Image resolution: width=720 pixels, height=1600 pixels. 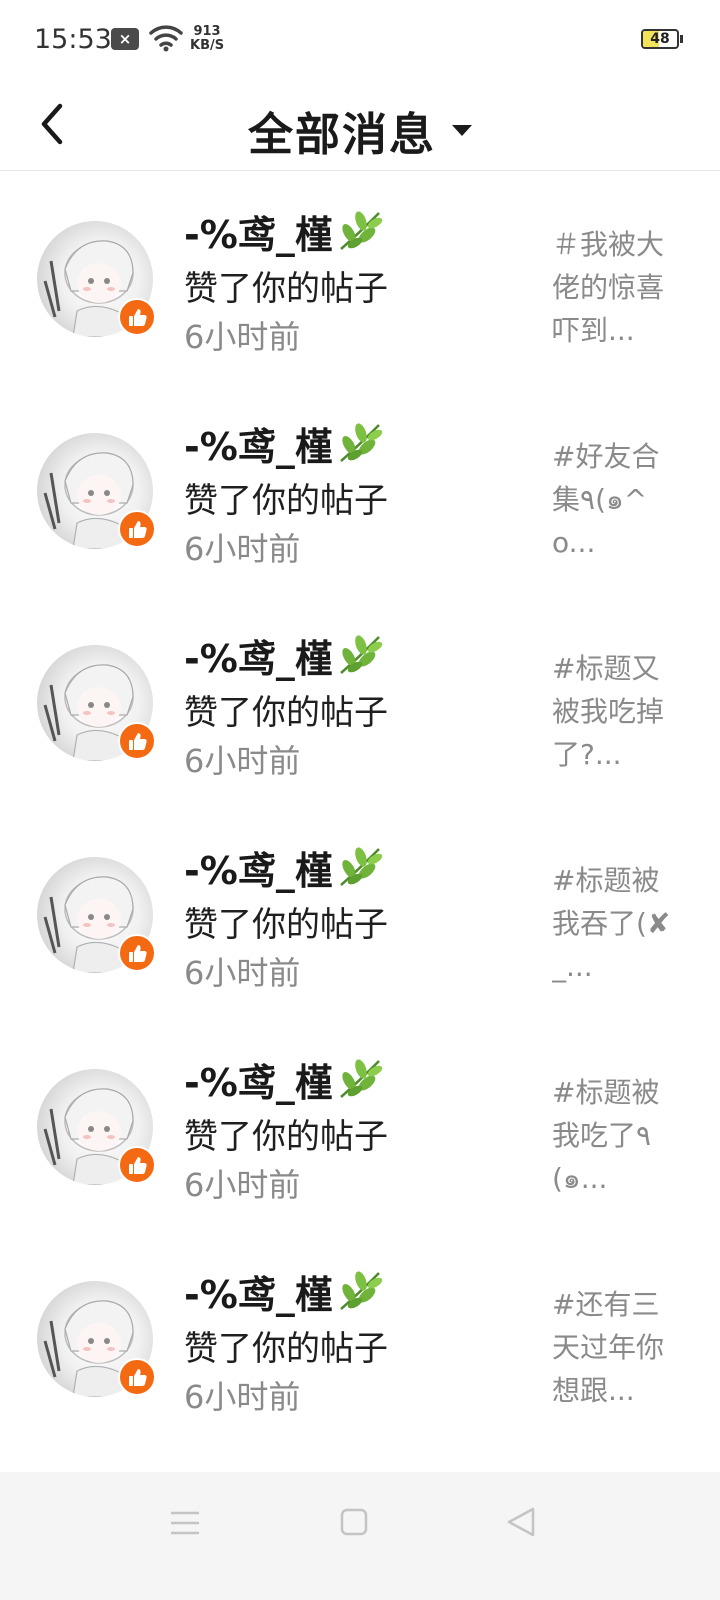 What do you see at coordinates (207, 31) in the screenshot?
I see `network-speed-value: 913` at bounding box center [207, 31].